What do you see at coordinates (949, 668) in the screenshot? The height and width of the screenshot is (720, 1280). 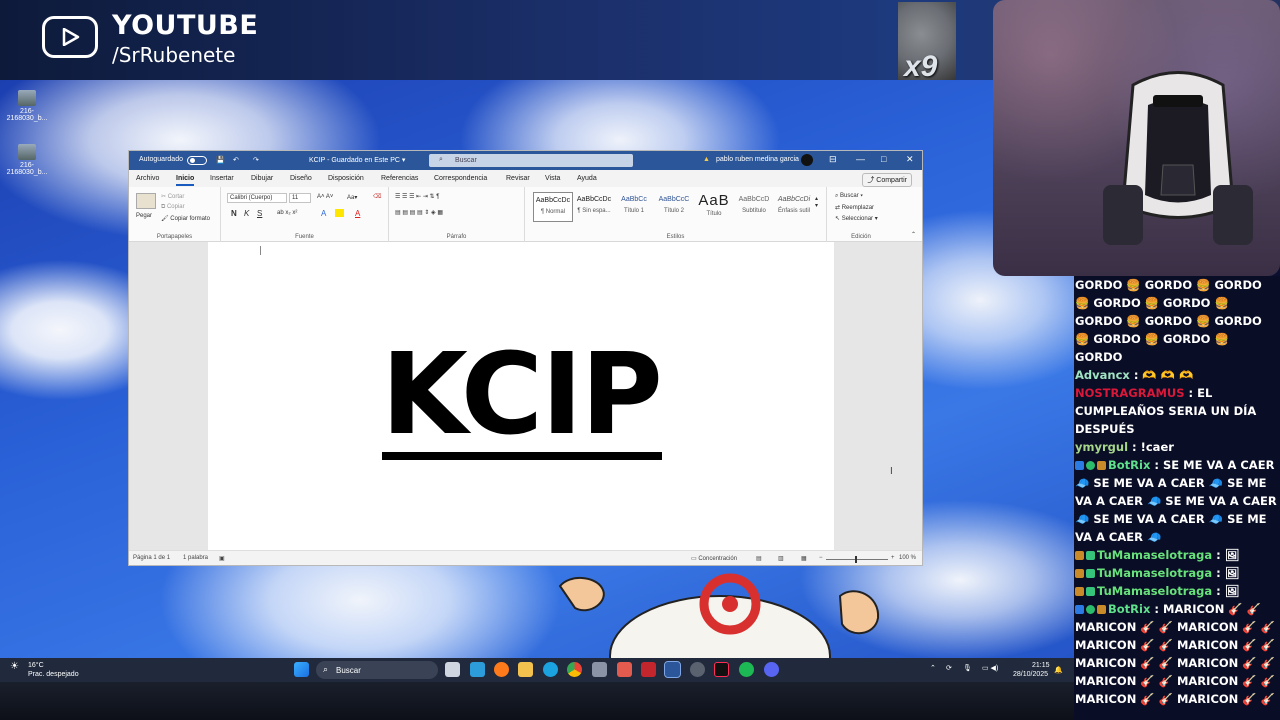 I see `tray-app-icon: ⟳` at bounding box center [949, 668].